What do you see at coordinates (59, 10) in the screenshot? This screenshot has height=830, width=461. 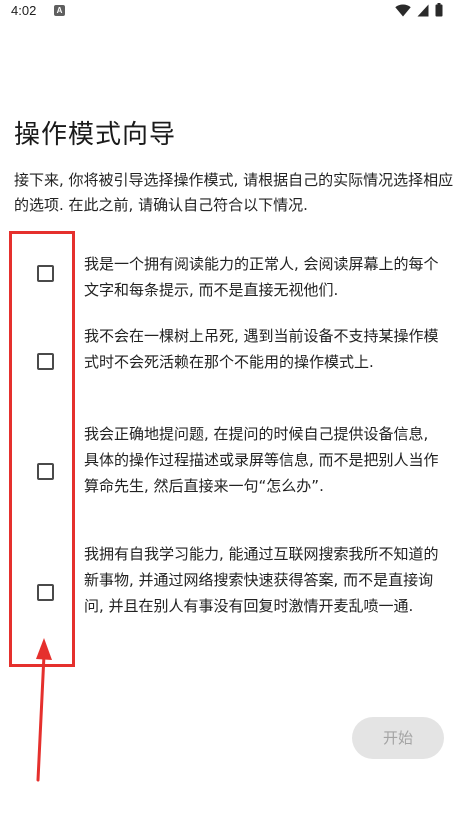 I see `a-icon: A` at bounding box center [59, 10].